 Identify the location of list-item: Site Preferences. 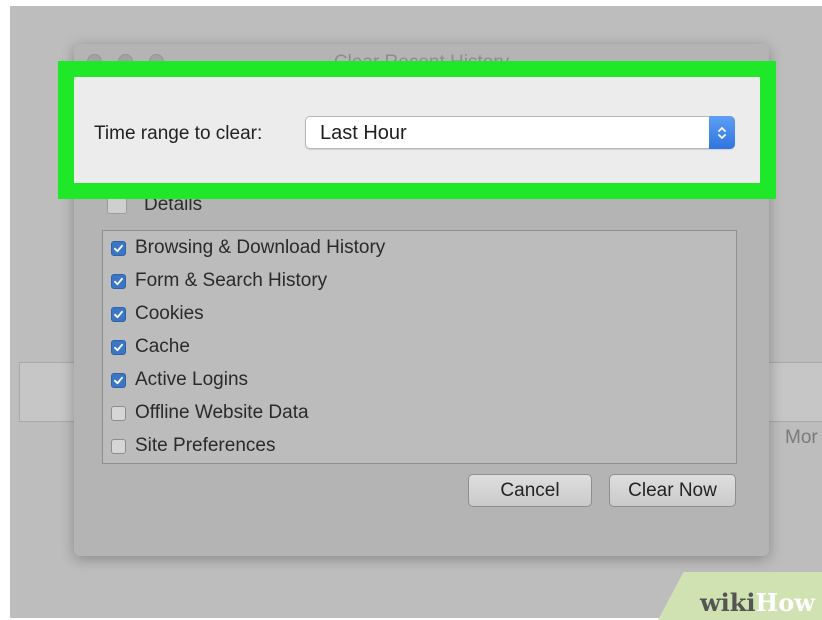
(193, 446).